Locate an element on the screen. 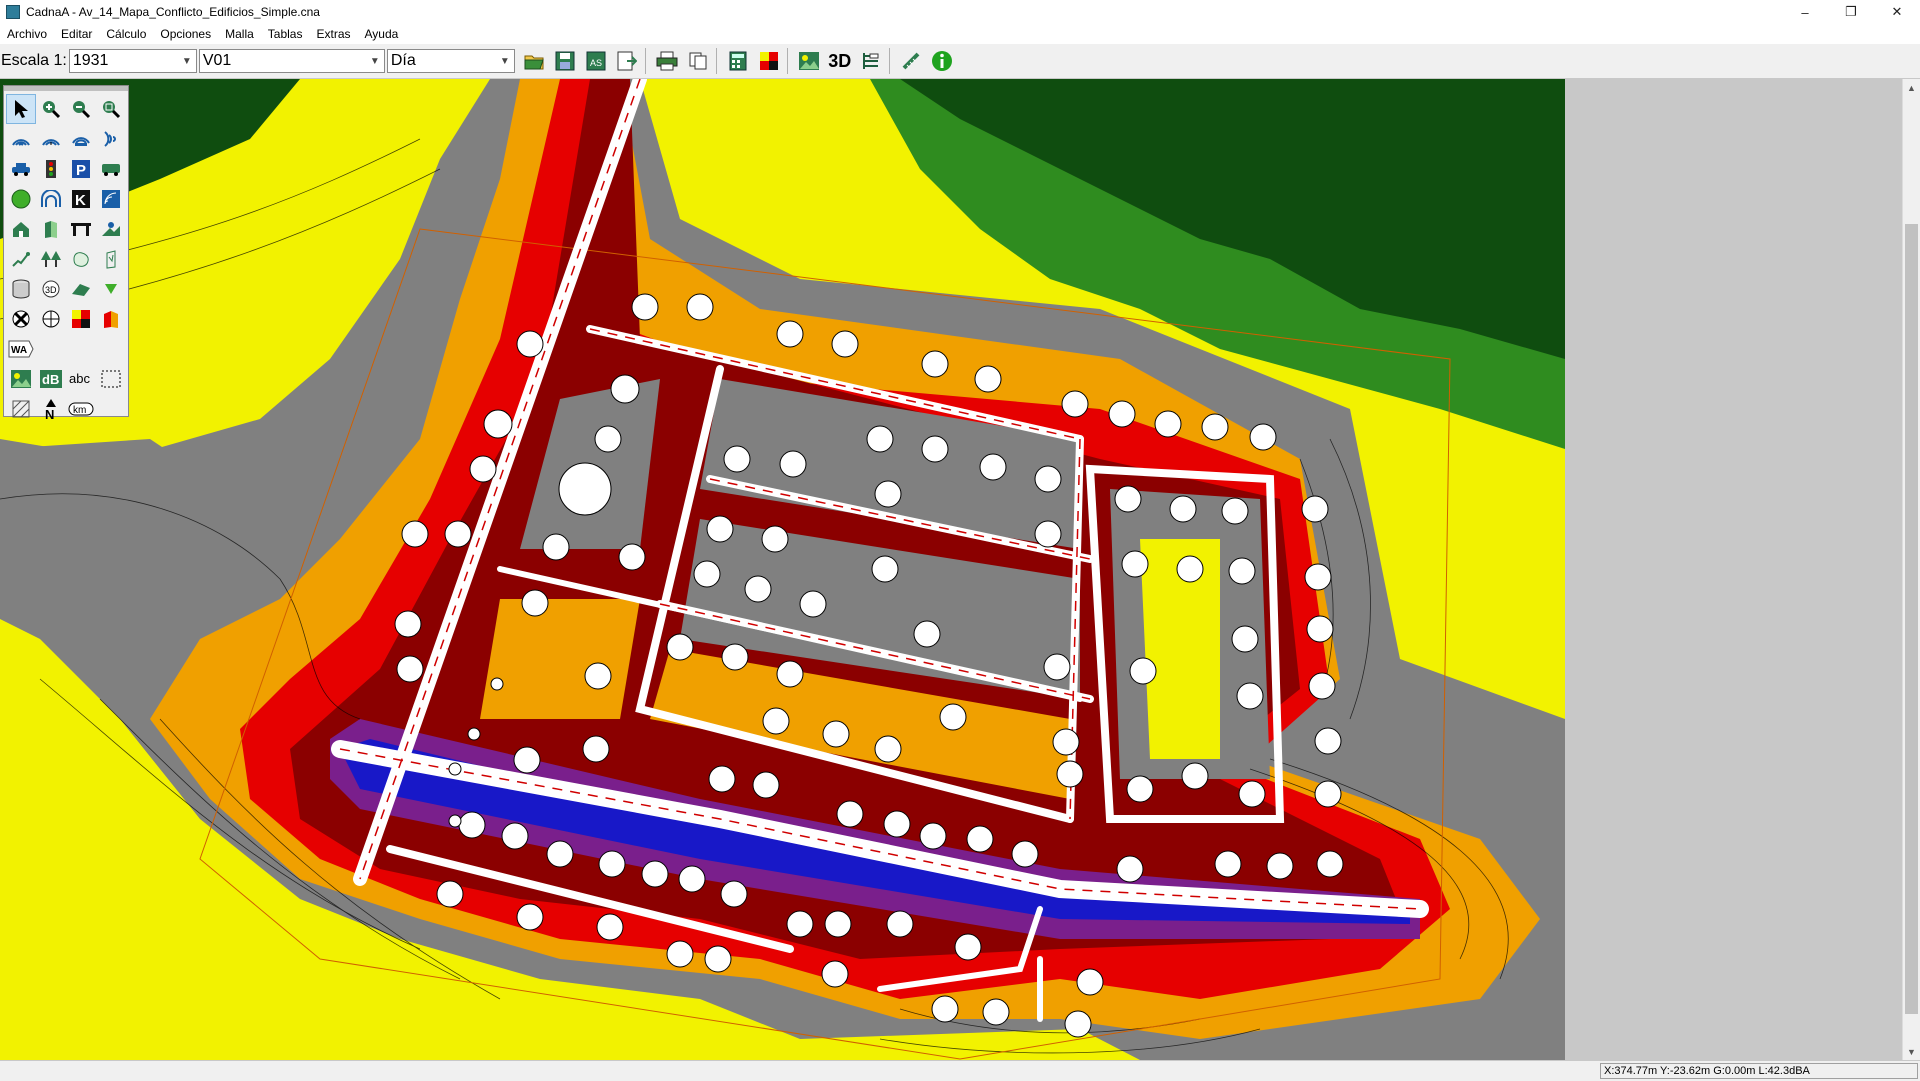 This screenshot has height=1081, width=1920. scrollbar-thumb is located at coordinates (1911, 619).